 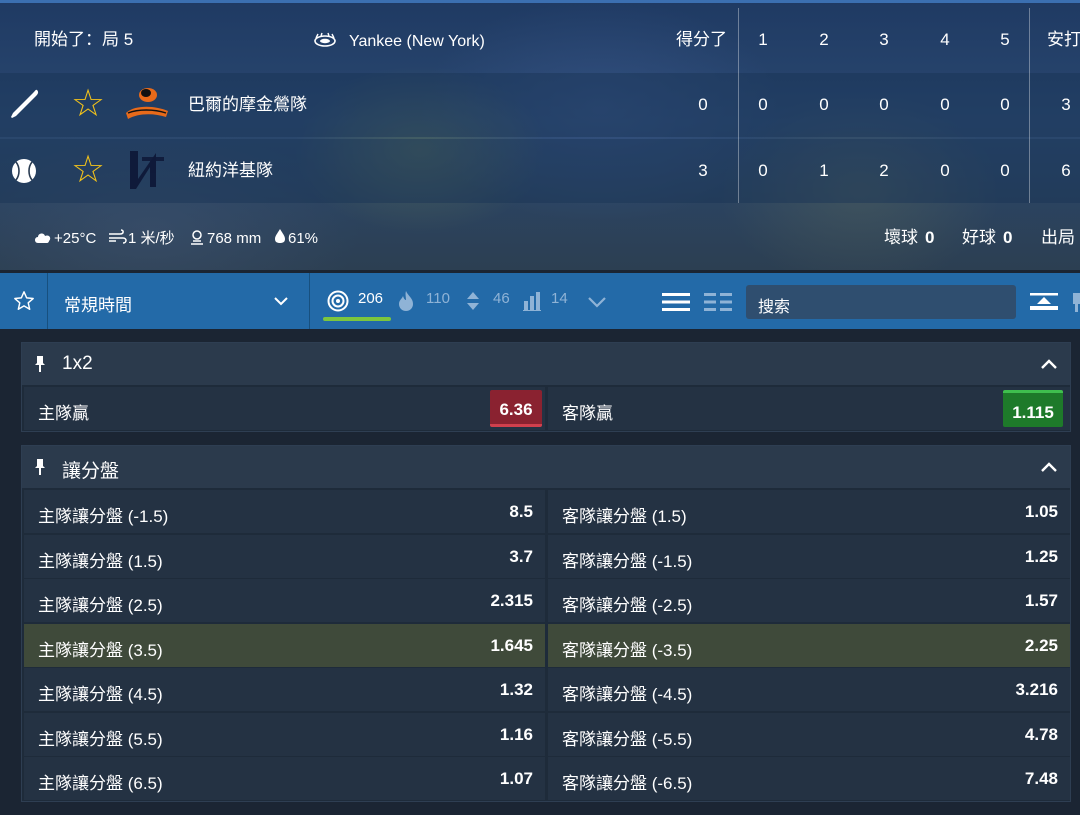 What do you see at coordinates (703, 170) in the screenshot?
I see `team-score-home: 3` at bounding box center [703, 170].